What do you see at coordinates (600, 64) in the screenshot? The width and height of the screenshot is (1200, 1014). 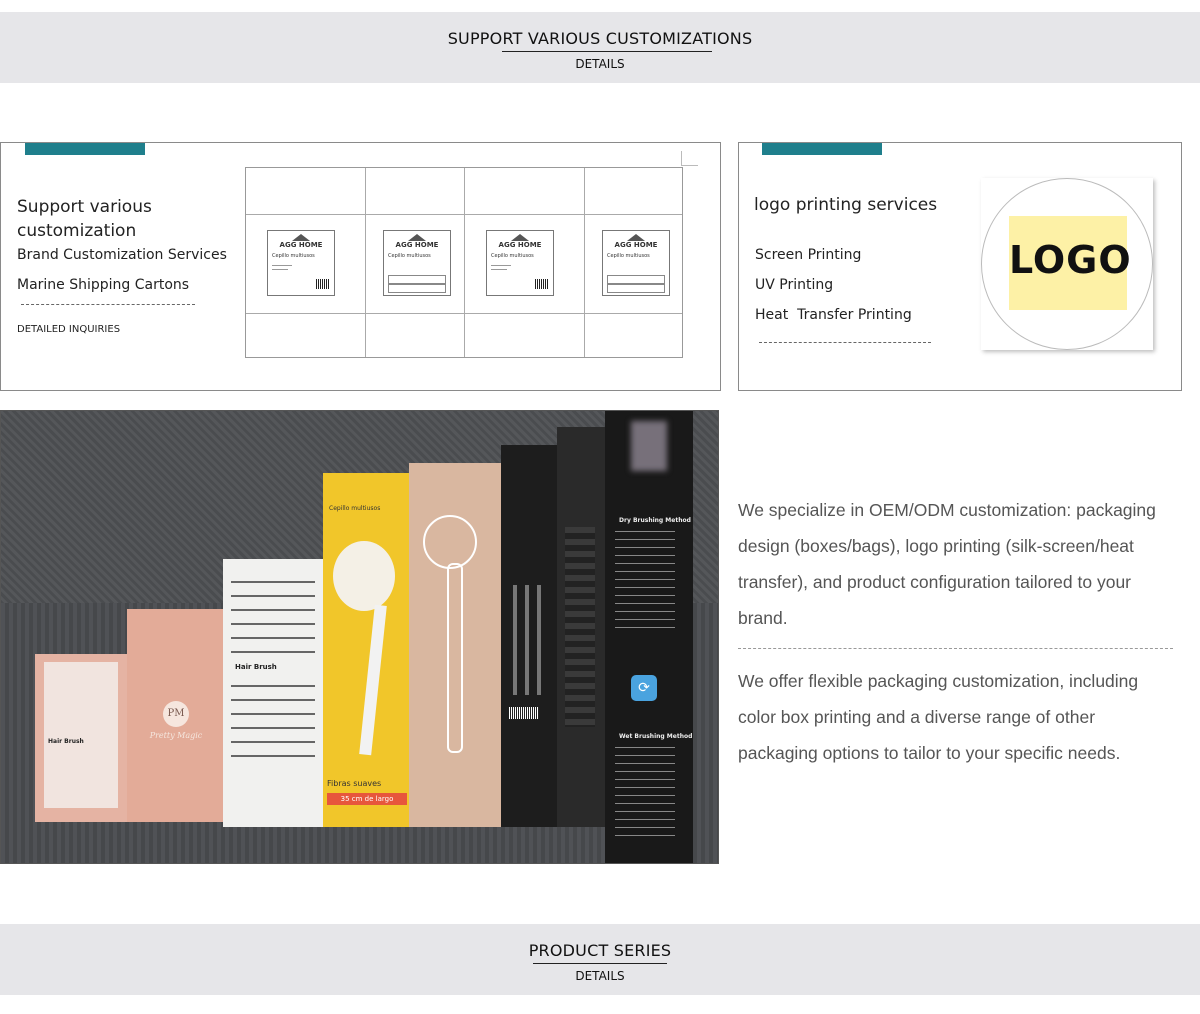 I see `top-banner-details-link: DETAILS` at bounding box center [600, 64].